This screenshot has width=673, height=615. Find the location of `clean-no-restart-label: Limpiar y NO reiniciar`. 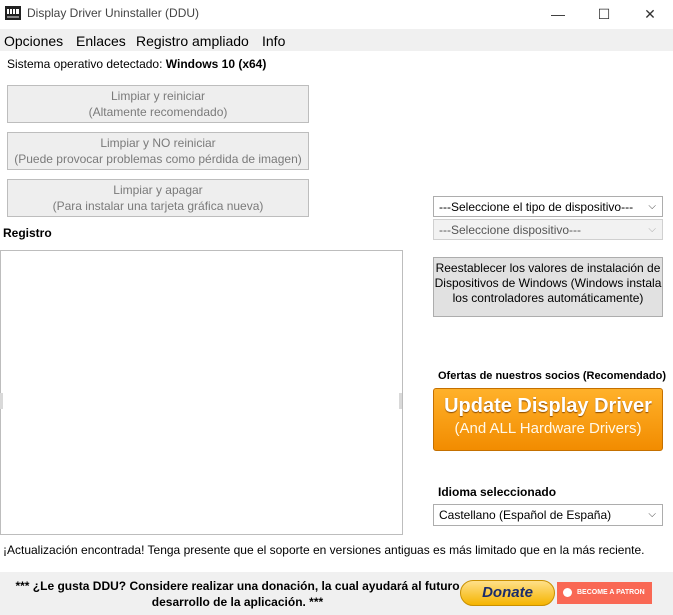

clean-no-restart-label: Limpiar y NO reiniciar is located at coordinates (158, 143).